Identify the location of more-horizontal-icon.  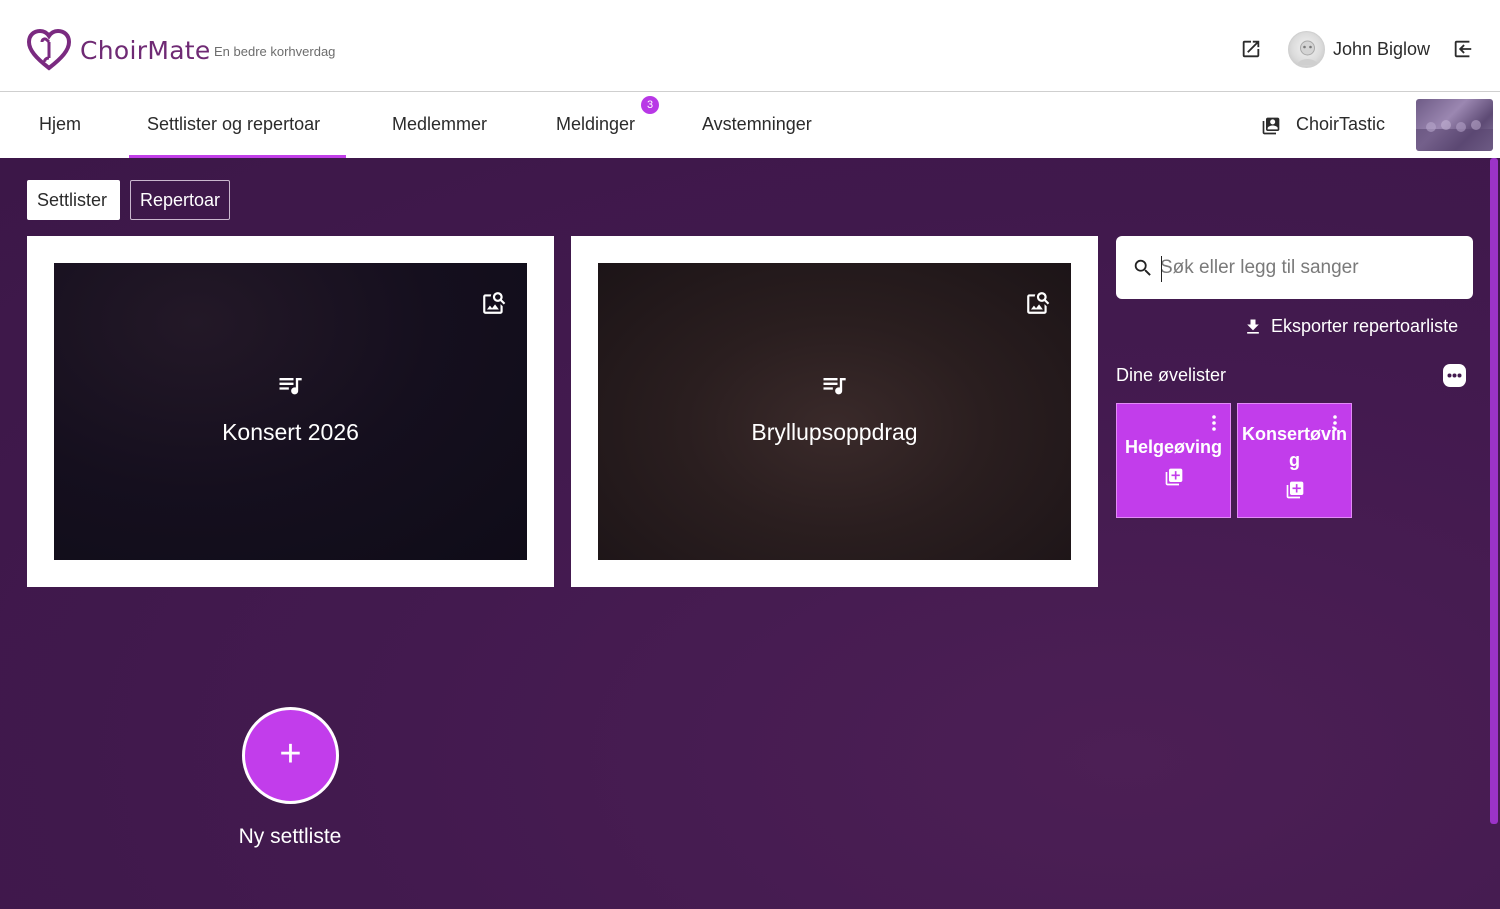
(1454, 375).